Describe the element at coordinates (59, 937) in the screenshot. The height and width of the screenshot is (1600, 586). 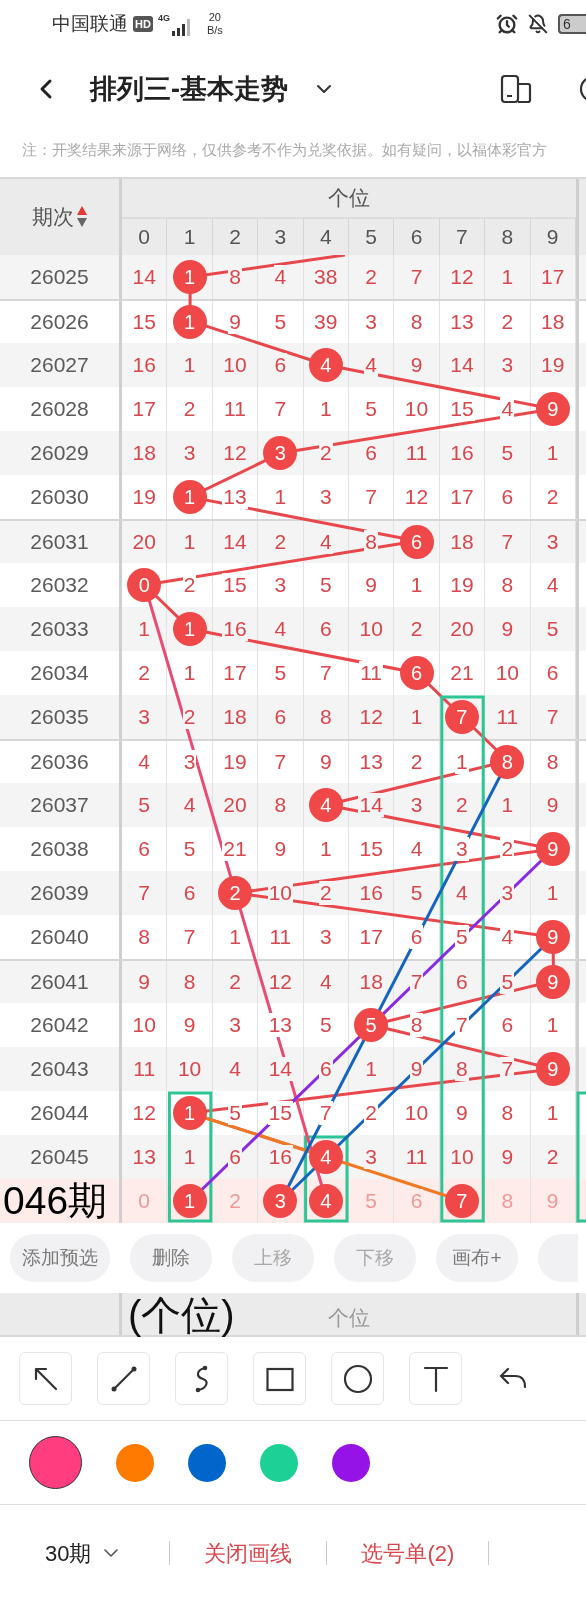
I see `period-cell-text: 26040` at that location.